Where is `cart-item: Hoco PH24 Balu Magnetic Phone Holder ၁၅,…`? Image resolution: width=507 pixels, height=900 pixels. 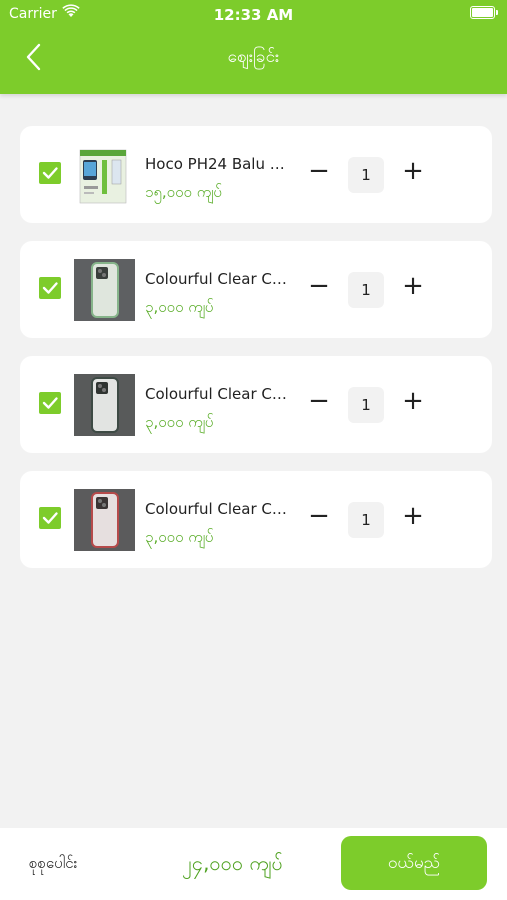
cart-item: Hoco PH24 Balu Magnetic Phone Holder ၁၅,… is located at coordinates (256, 174).